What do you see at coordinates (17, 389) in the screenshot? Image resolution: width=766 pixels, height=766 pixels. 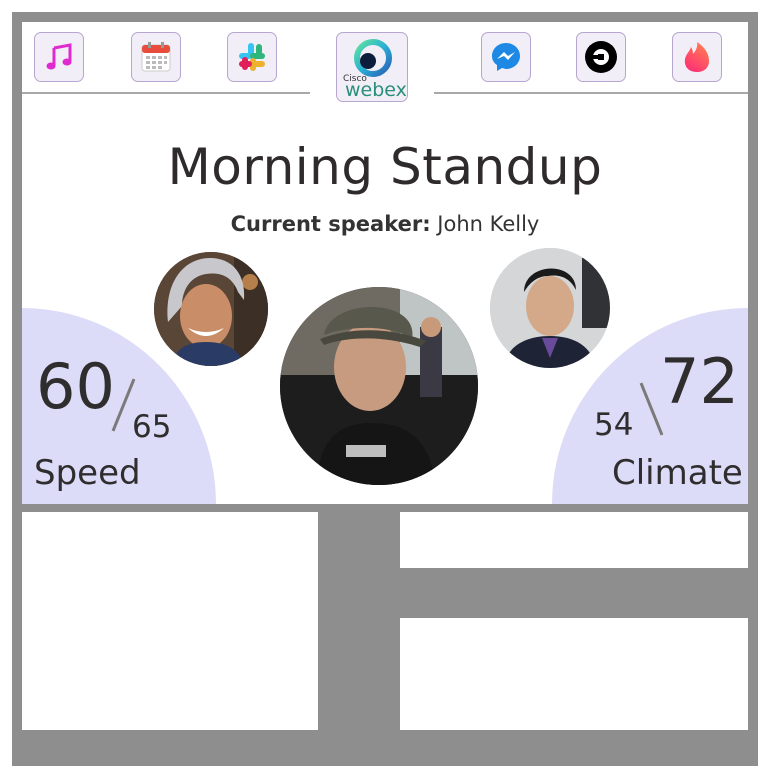 I see `frame-left` at bounding box center [17, 389].